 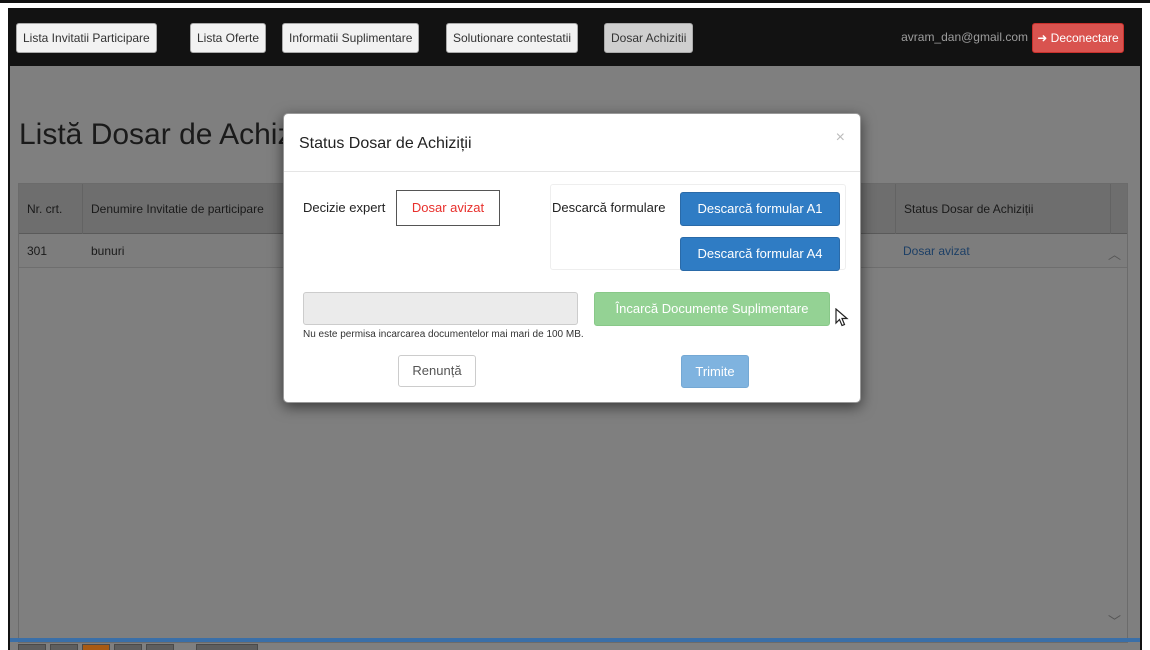 I want to click on nav-dosar-achizitii: Dosar Achizitii, so click(x=649, y=38).